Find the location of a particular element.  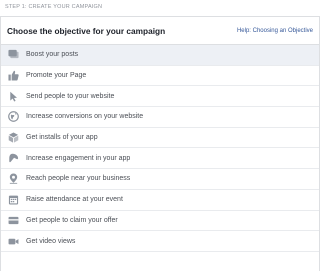

objective-label: Reach people near your business is located at coordinates (78, 179).